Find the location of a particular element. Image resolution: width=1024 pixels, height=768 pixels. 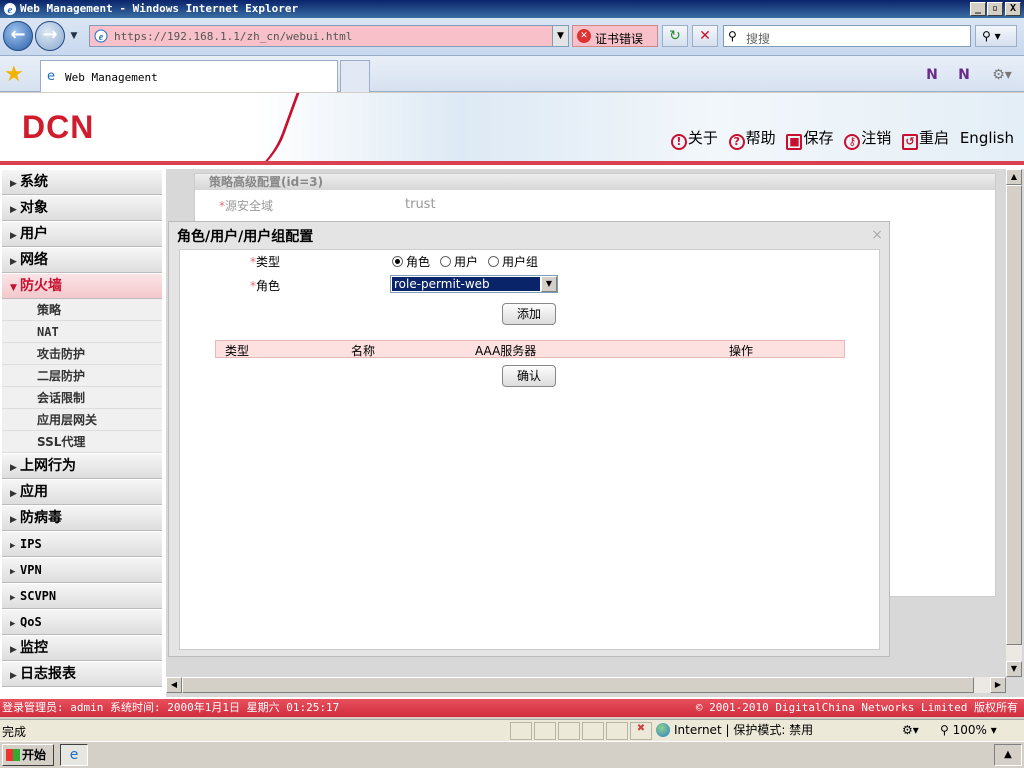

address-dropdown-icon: ▼ is located at coordinates (560, 36).